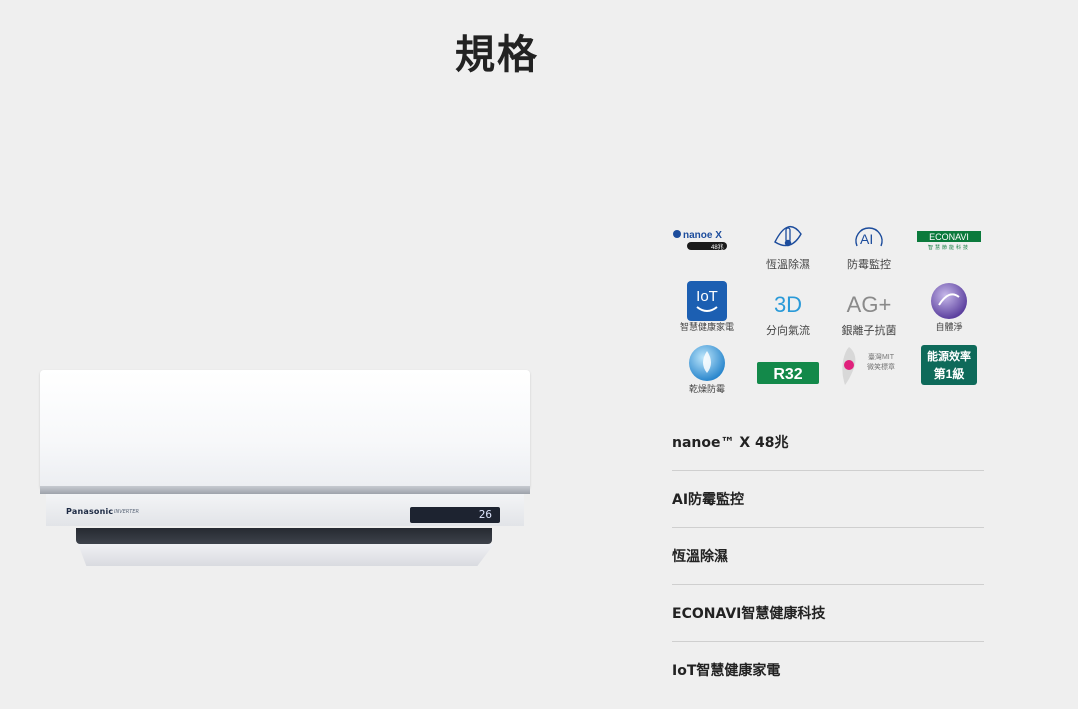 This screenshot has width=1078, height=709. What do you see at coordinates (828, 442) in the screenshot?
I see `spec-item: nanoe™ X 48兆` at bounding box center [828, 442].